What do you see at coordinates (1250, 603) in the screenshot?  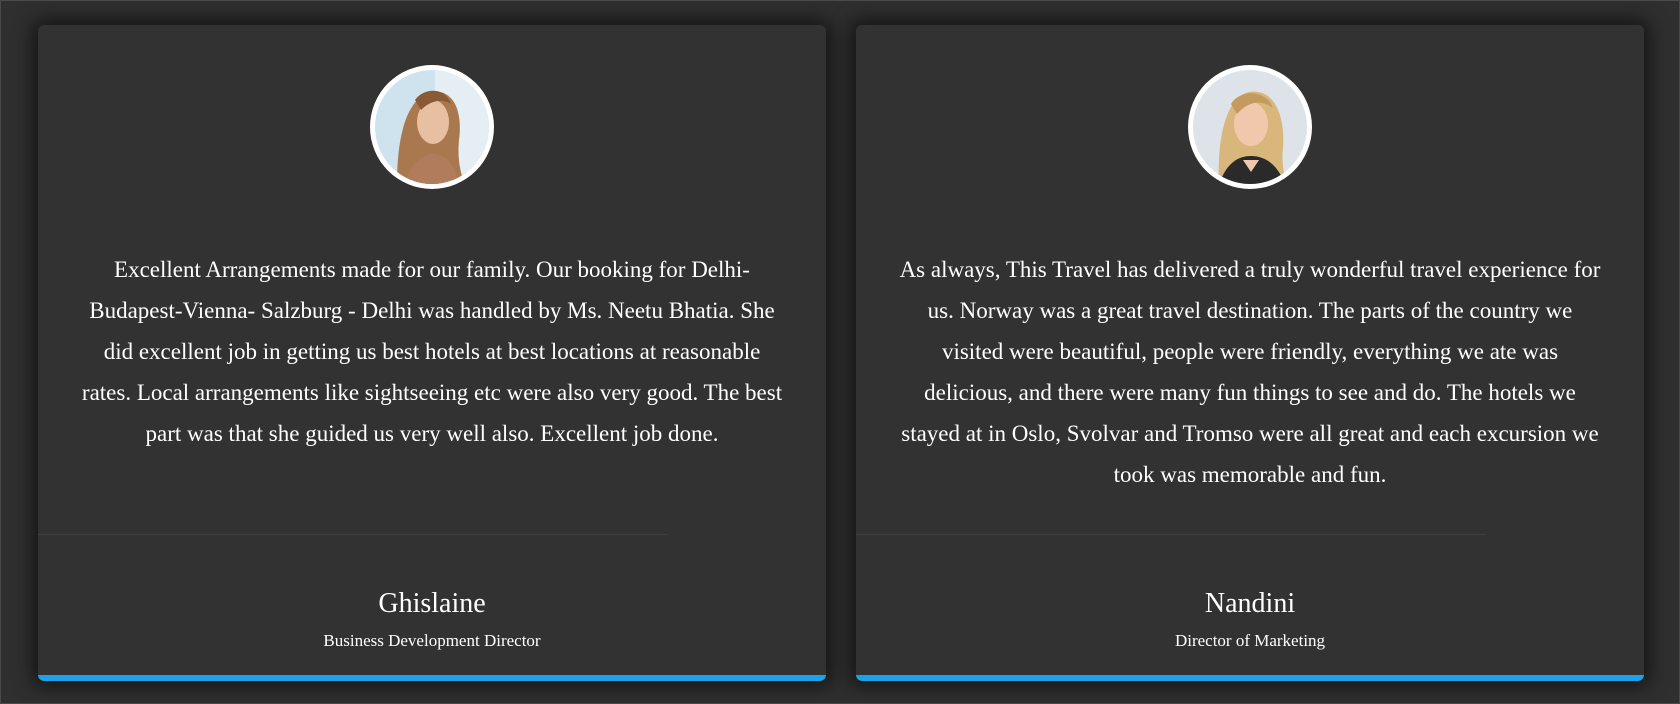 I see `testimonial-name: Nandini` at bounding box center [1250, 603].